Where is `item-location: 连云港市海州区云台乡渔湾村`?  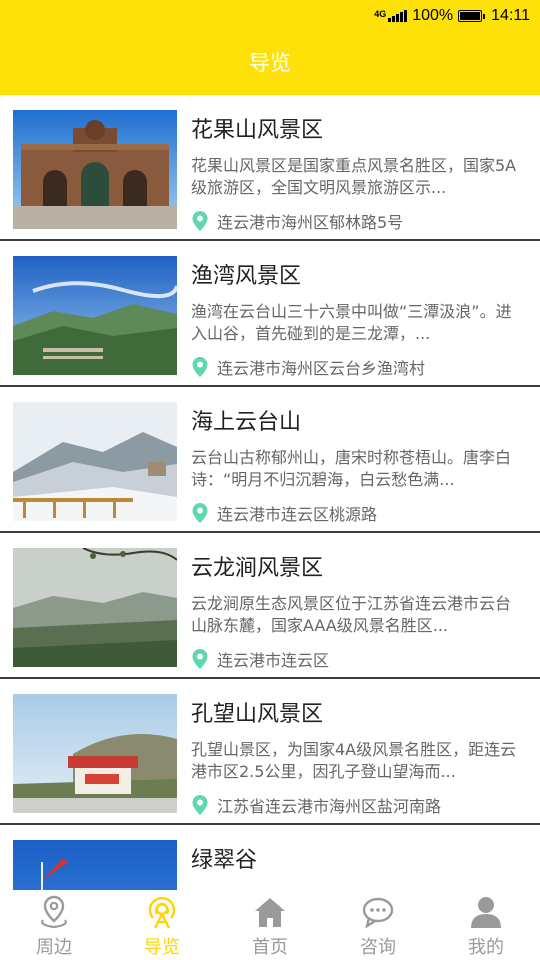 item-location: 连云港市海州区云台乡渔湾村 is located at coordinates (308, 367).